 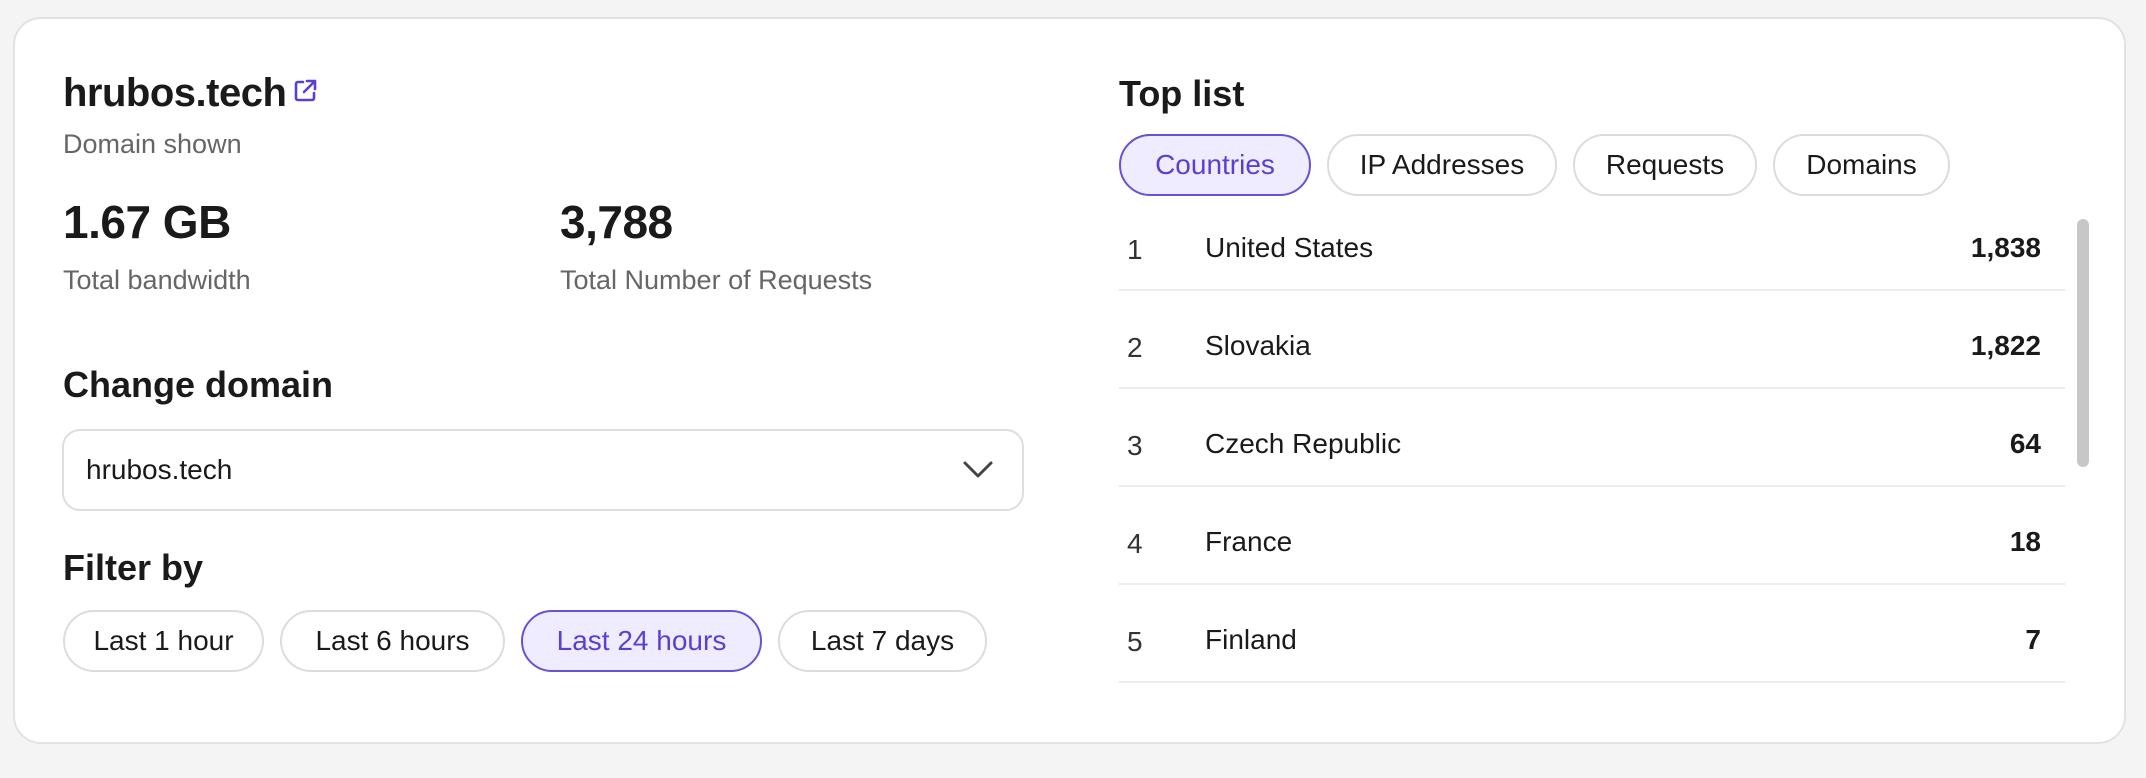 I want to click on filter-last-7-days: Last 7 days, so click(x=882, y=641).